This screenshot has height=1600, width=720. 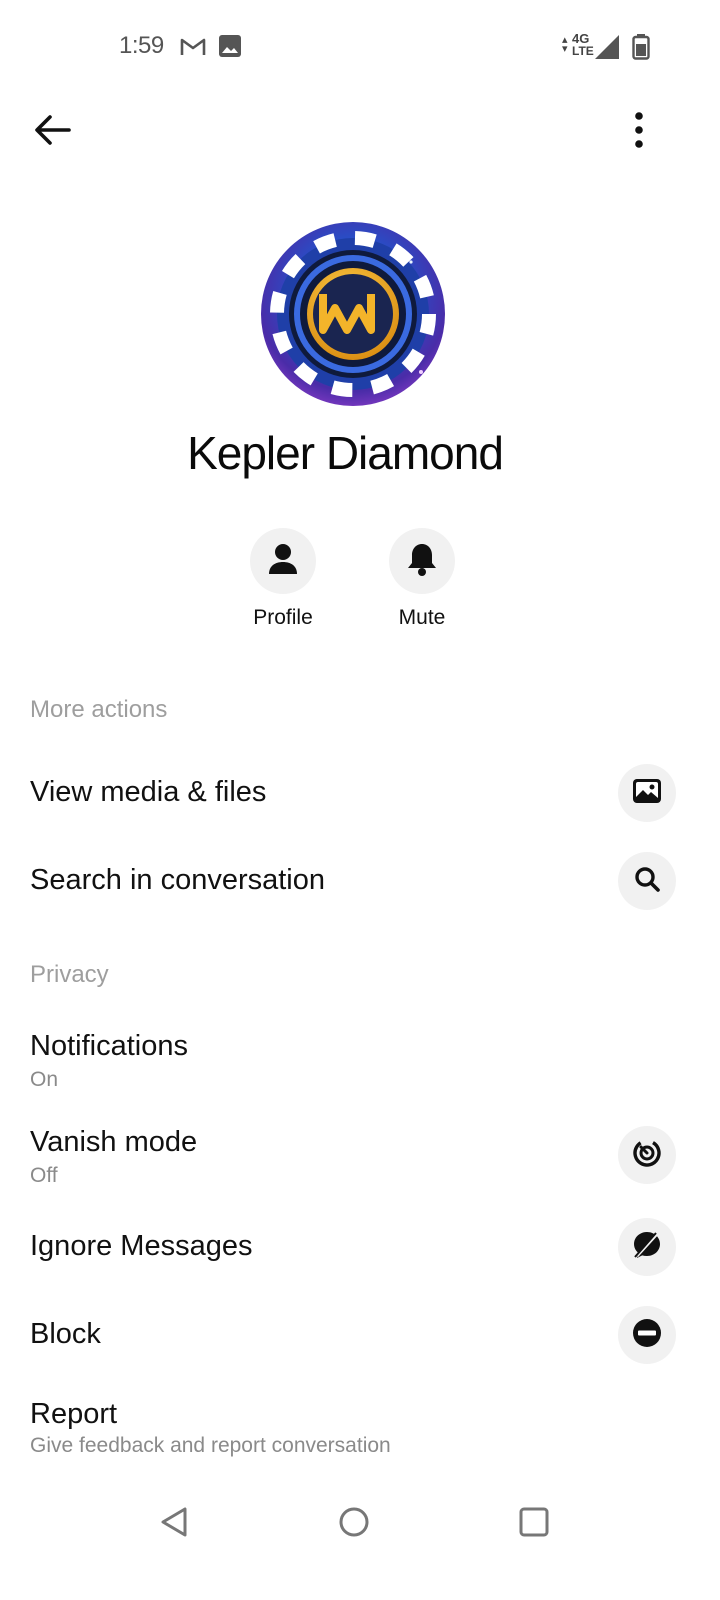 What do you see at coordinates (360, 793) in the screenshot?
I see `view-media-files-row: View media & files` at bounding box center [360, 793].